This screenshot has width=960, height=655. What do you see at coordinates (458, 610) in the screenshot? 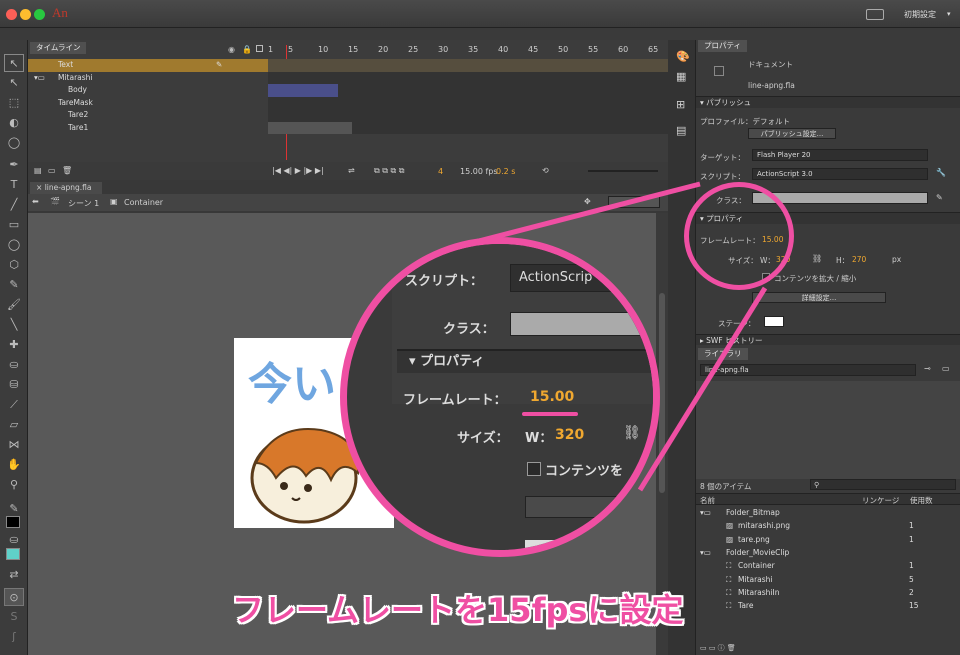
I see `tutorial-caption: フレームレートを15fpsに設定` at bounding box center [458, 610].